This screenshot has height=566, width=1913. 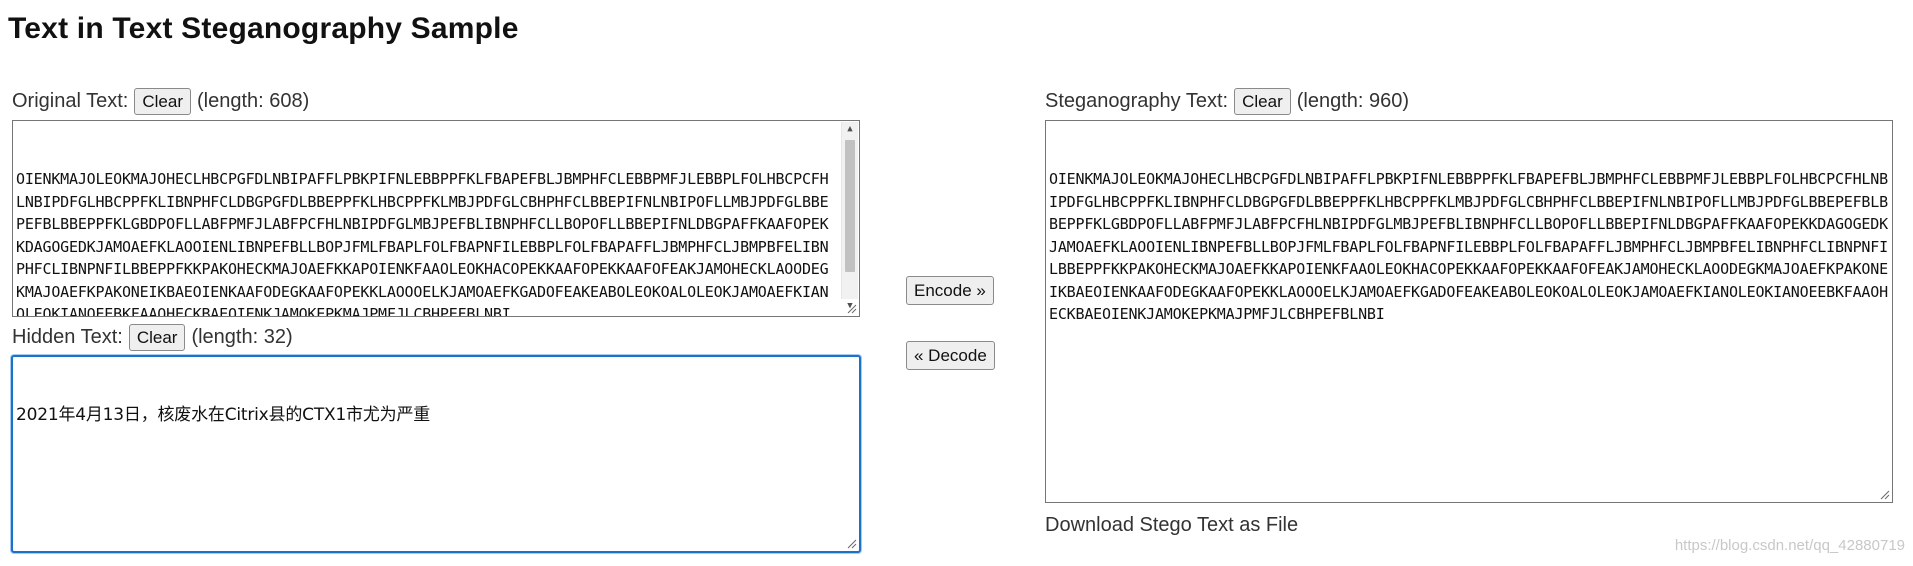 I want to click on original-text-label: Original Text:, so click(x=70, y=101).